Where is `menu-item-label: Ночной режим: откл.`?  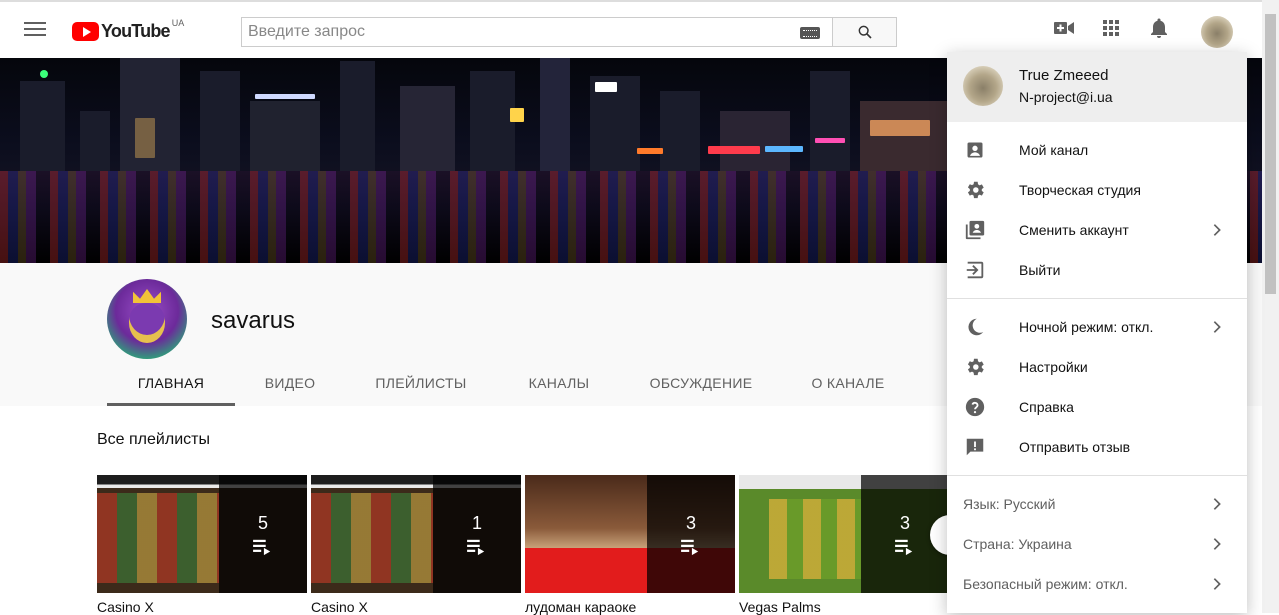
menu-item-label: Ночной режим: откл. is located at coordinates (1086, 327).